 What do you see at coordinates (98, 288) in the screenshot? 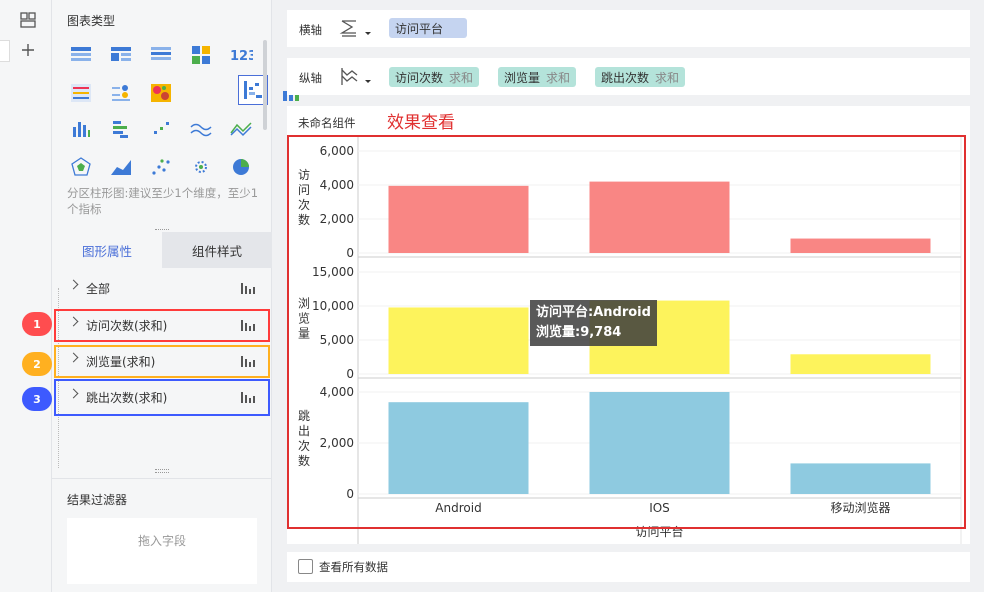
I see `prop-label: 全部` at bounding box center [98, 288].